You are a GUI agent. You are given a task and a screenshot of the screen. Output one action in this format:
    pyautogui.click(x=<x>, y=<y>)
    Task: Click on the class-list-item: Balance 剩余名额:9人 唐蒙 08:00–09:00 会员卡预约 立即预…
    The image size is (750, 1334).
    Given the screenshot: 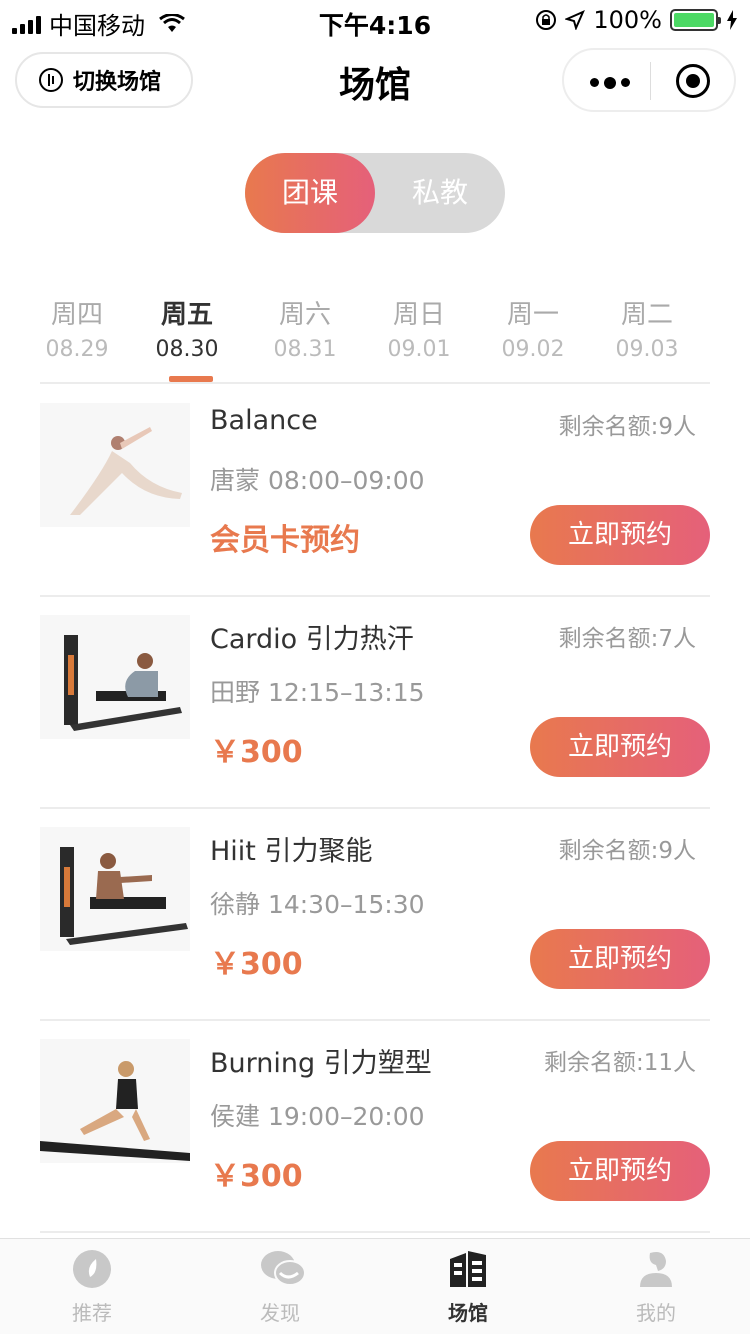 What is the action you would take?
    pyautogui.click(x=375, y=491)
    